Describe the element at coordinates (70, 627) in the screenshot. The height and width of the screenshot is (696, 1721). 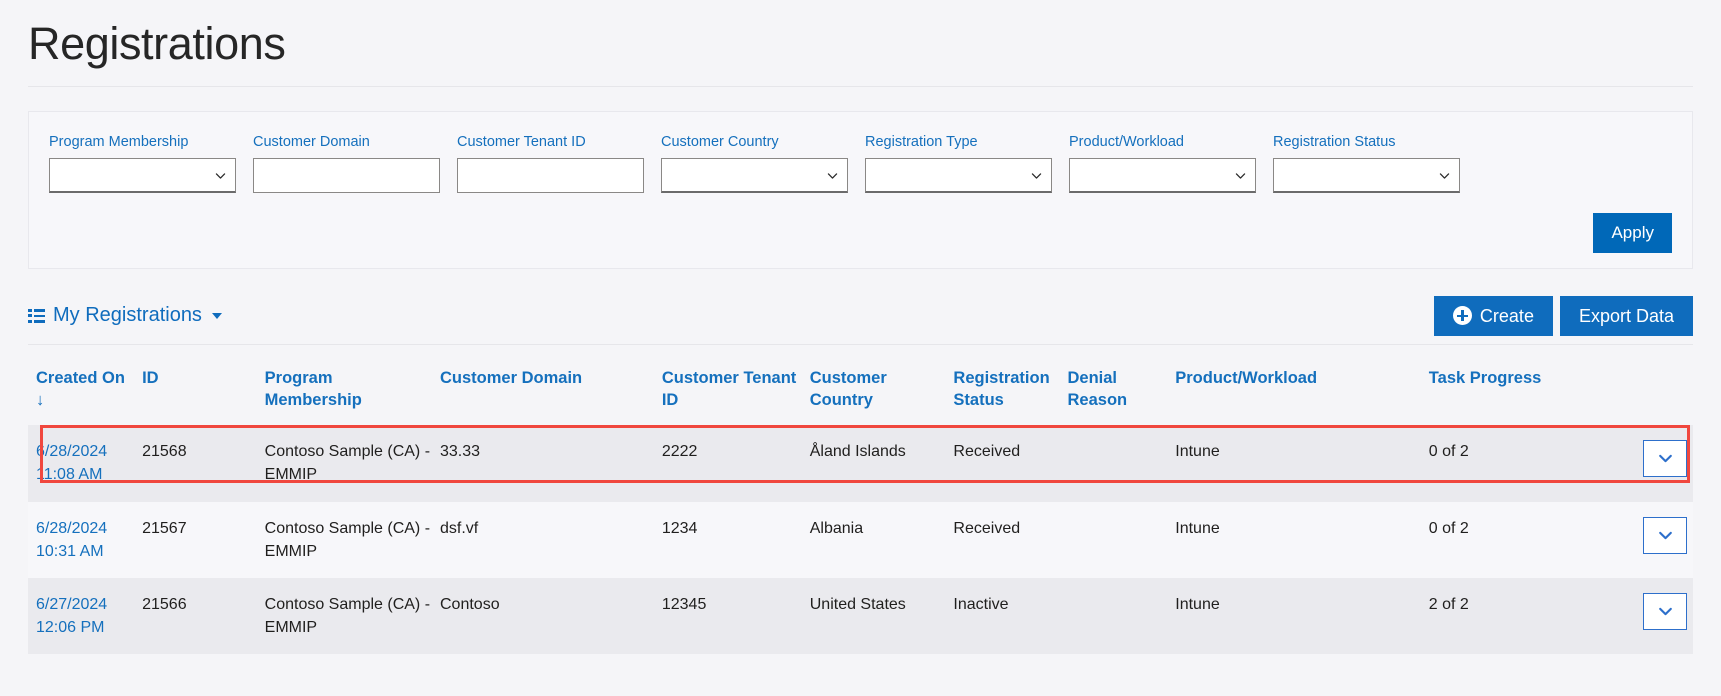
I see `created-on-time: 12:06 PM` at that location.